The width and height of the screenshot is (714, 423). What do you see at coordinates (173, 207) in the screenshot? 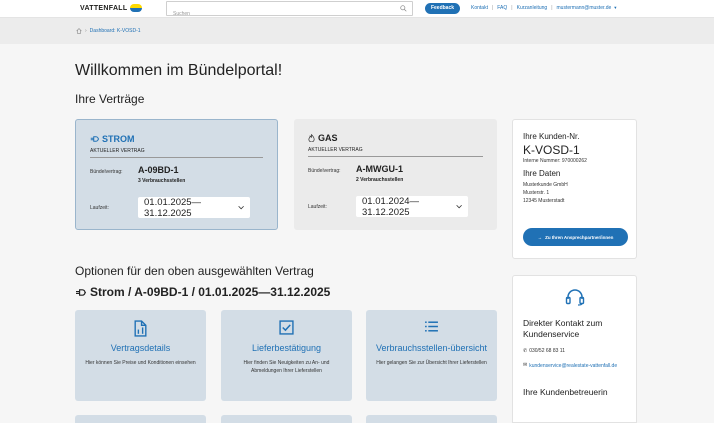
I see `term-value: 01.01.2025—31.12.2025` at bounding box center [173, 207].